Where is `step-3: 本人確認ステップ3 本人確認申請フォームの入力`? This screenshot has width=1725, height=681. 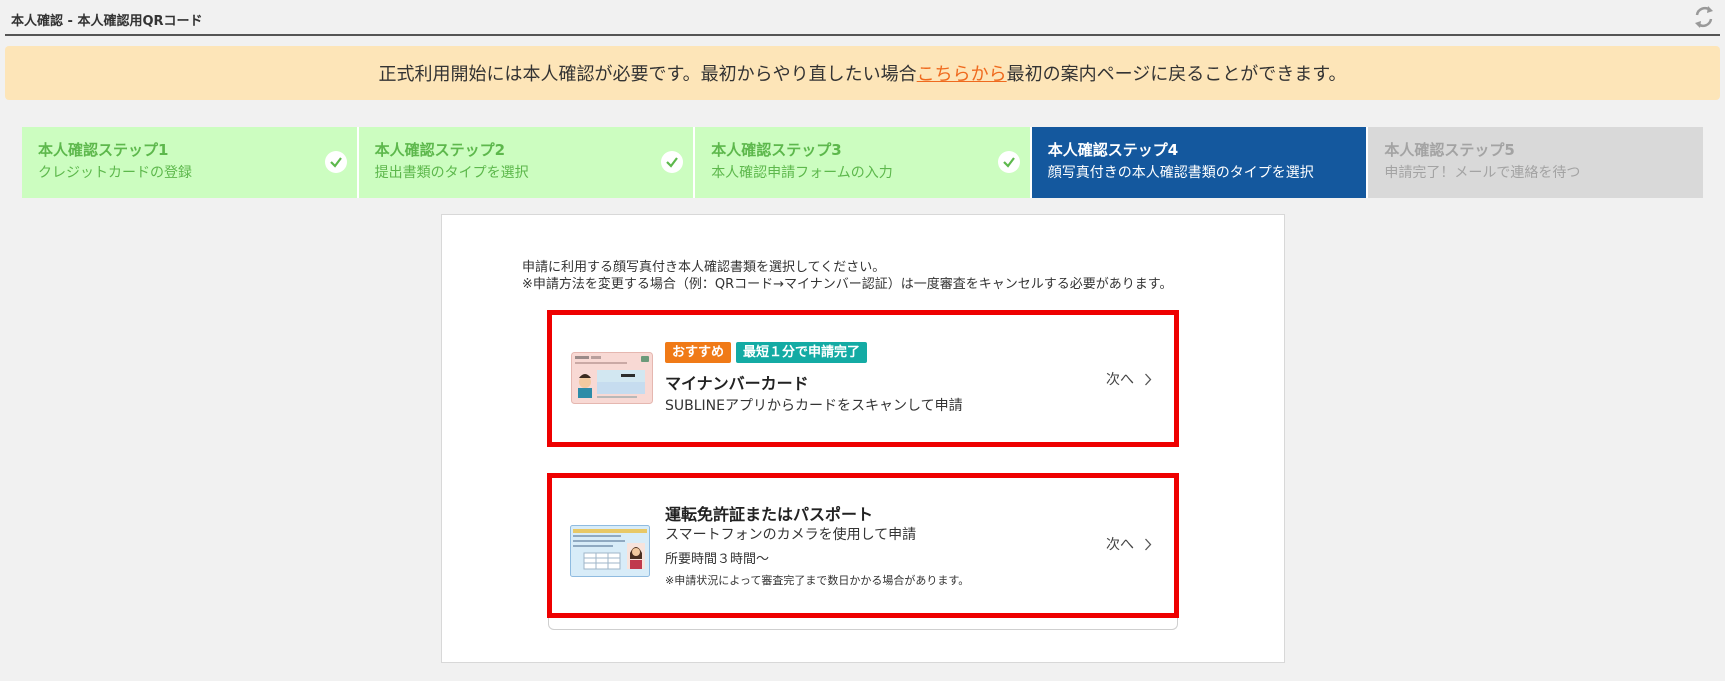
step-3: 本人確認ステップ3 本人確認申請フォームの入力 is located at coordinates (863, 162).